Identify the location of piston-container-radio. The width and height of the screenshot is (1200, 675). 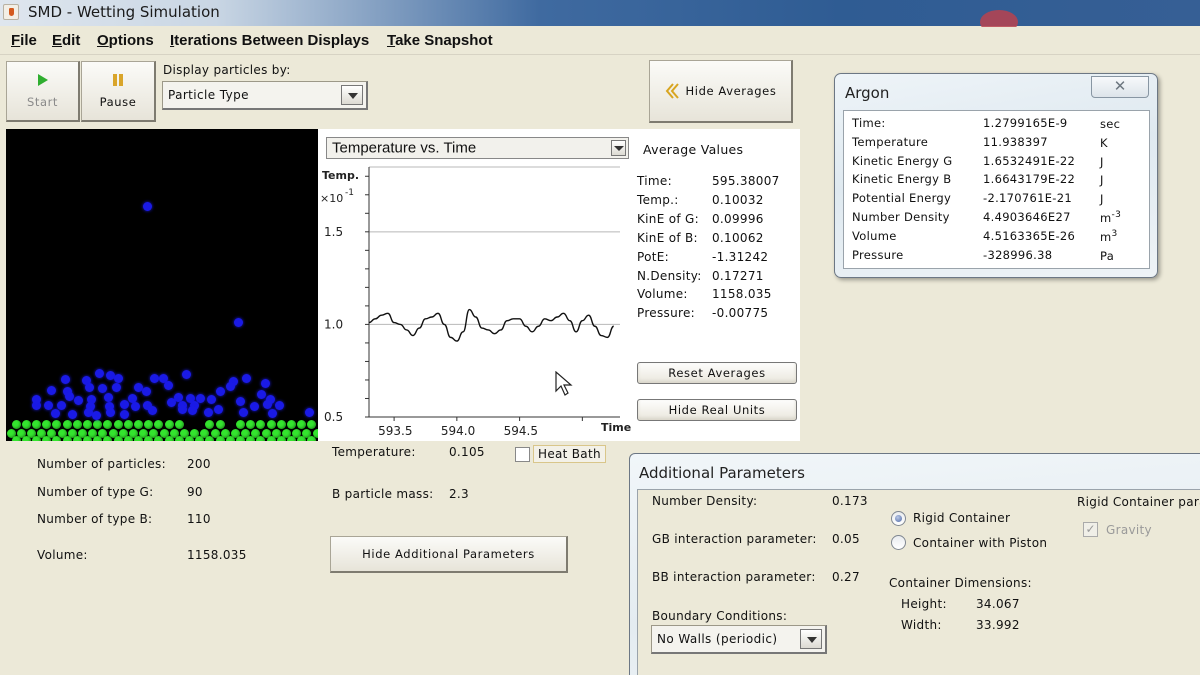
(898, 542).